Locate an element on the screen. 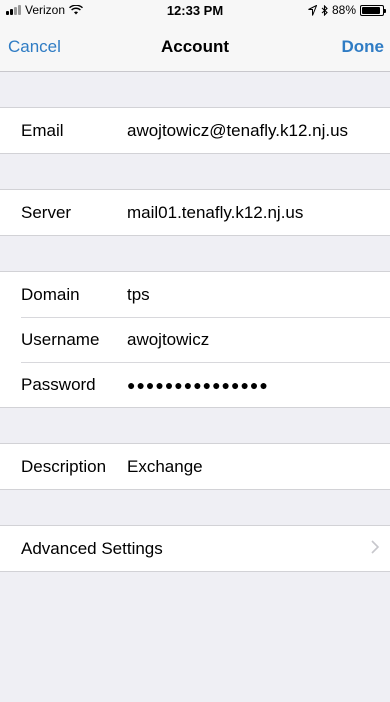 This screenshot has width=390, height=702. advanced-settings-label: Advanced Settings is located at coordinates (92, 548).